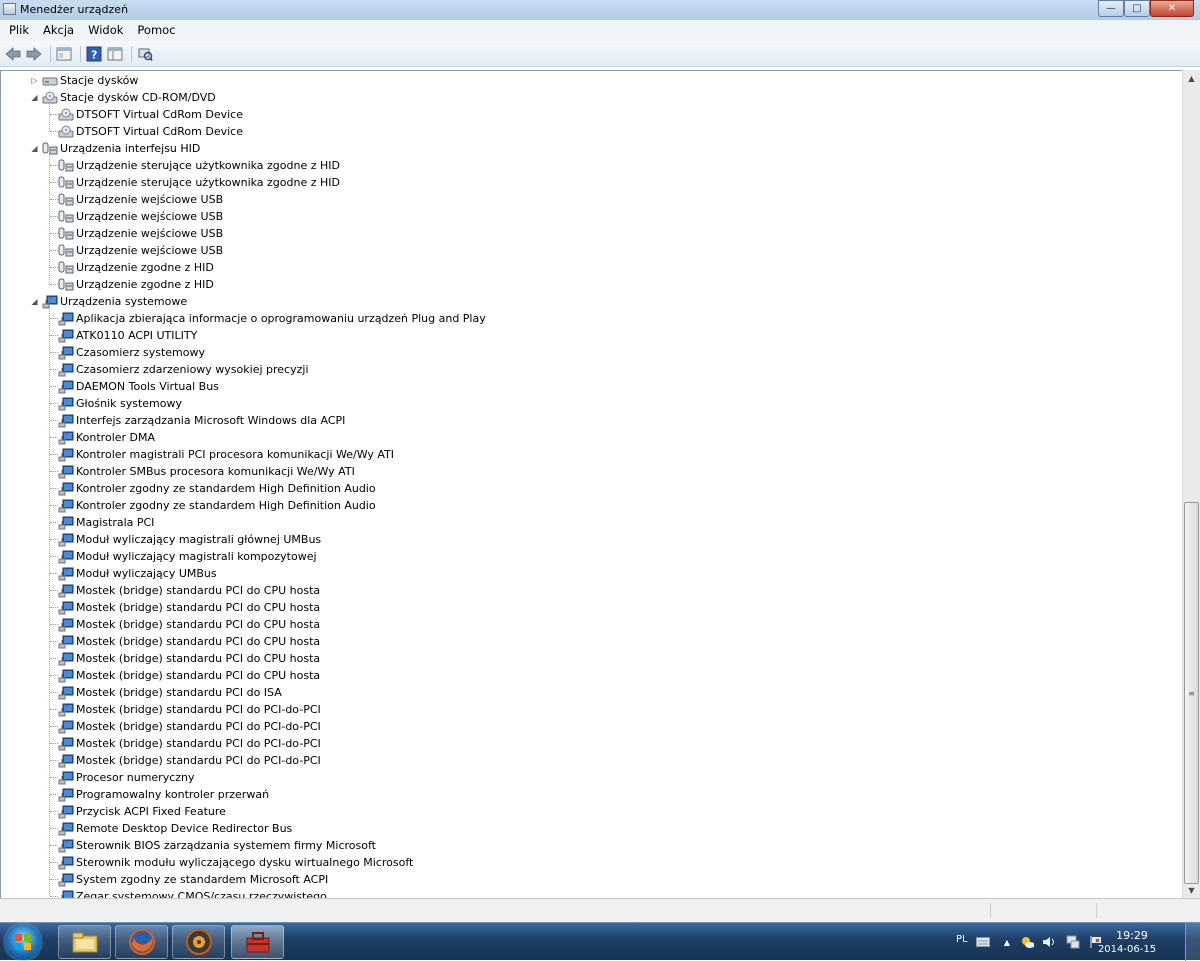 The width and height of the screenshot is (1200, 961). Describe the element at coordinates (156, 30) in the screenshot. I see `menu-help: Pomoc` at that location.